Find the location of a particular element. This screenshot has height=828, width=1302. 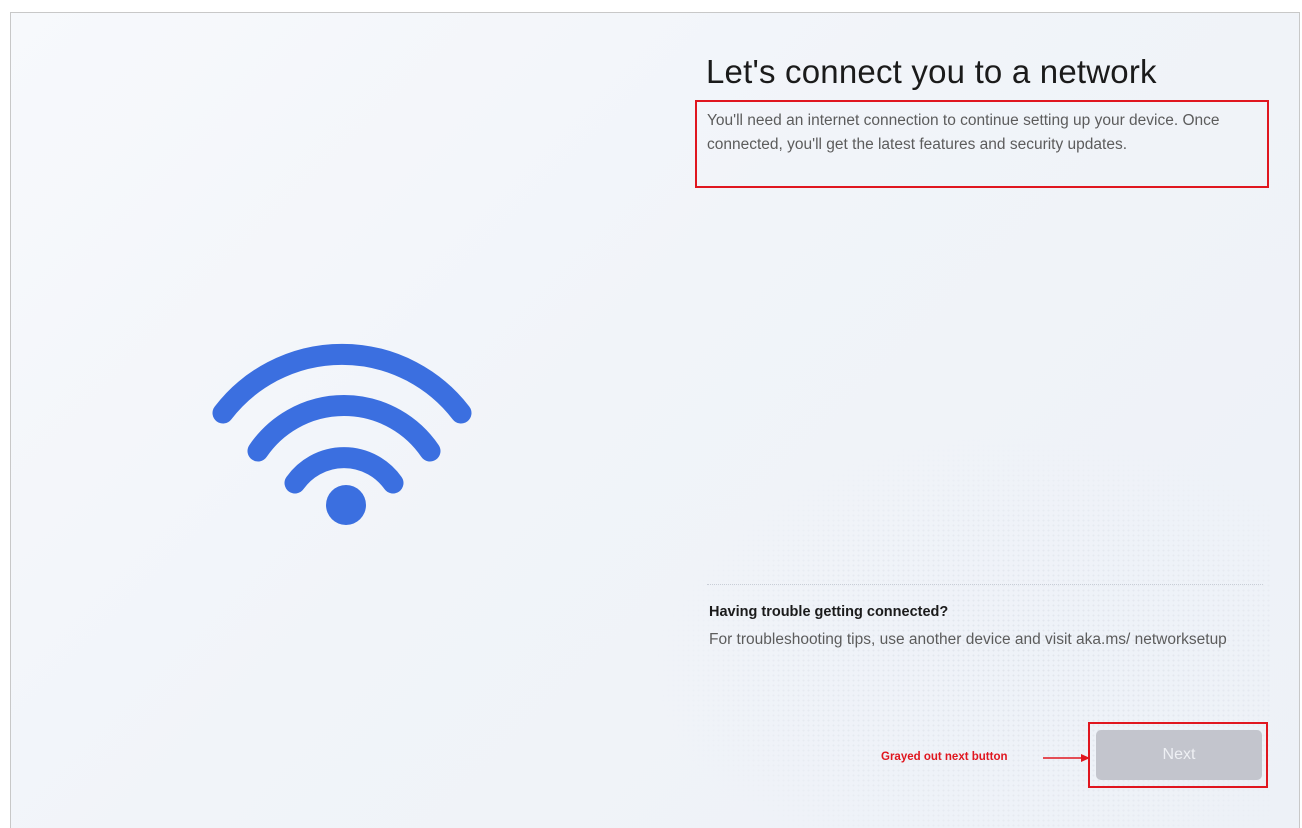

section-divider is located at coordinates (985, 584).